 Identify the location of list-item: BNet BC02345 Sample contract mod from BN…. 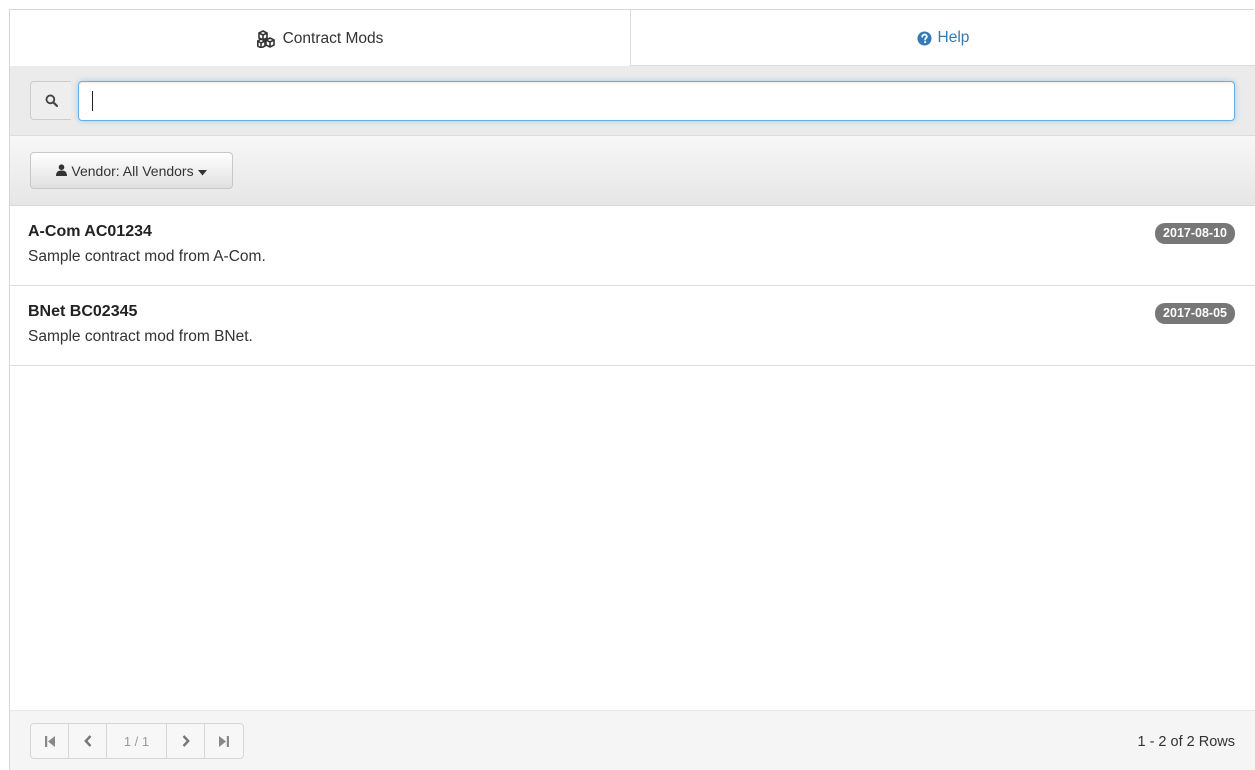
(632, 326).